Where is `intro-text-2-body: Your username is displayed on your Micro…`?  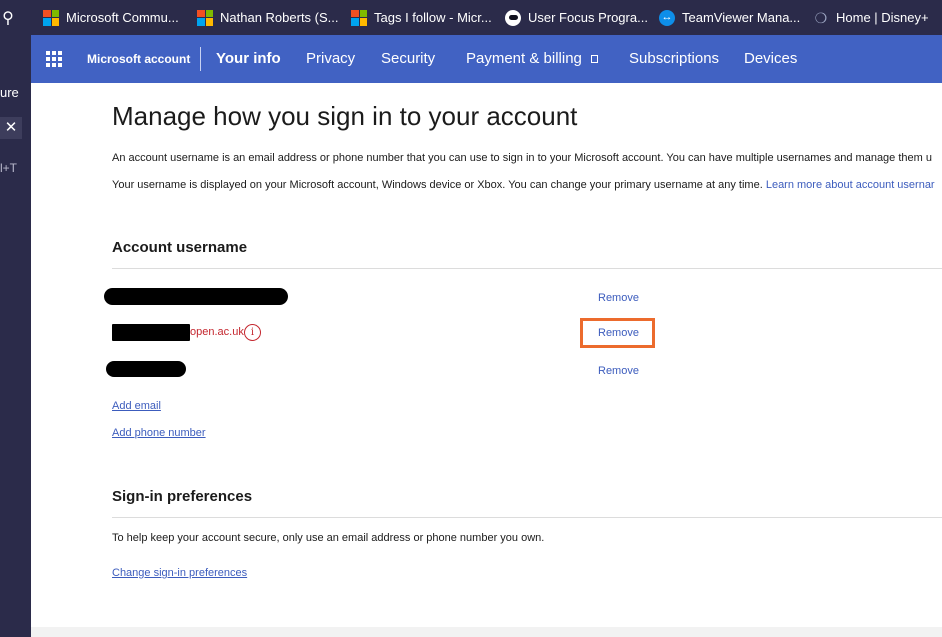
intro-text-2-body: Your username is displayed on your Micro… is located at coordinates (439, 185).